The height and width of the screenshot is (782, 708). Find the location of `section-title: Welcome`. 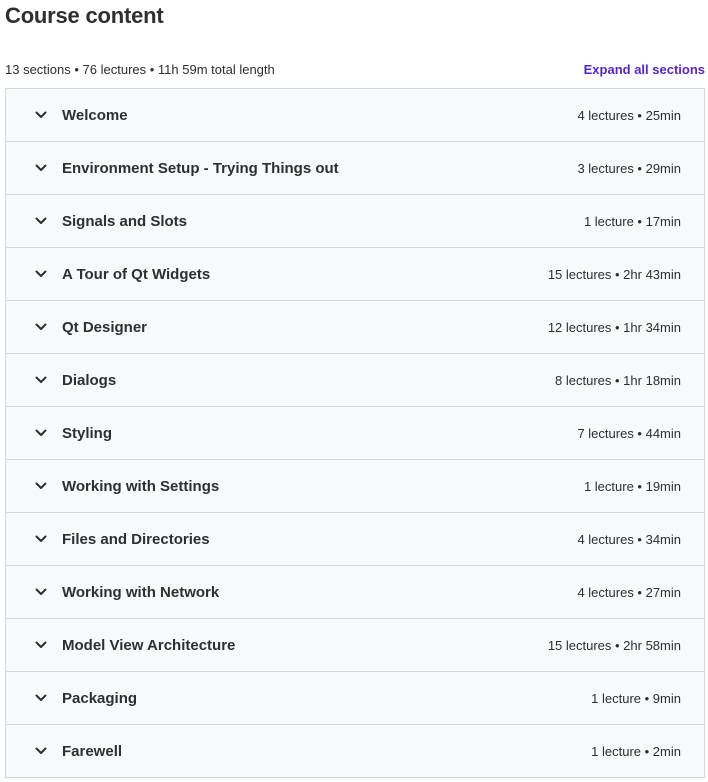

section-title: Welcome is located at coordinates (95, 115).